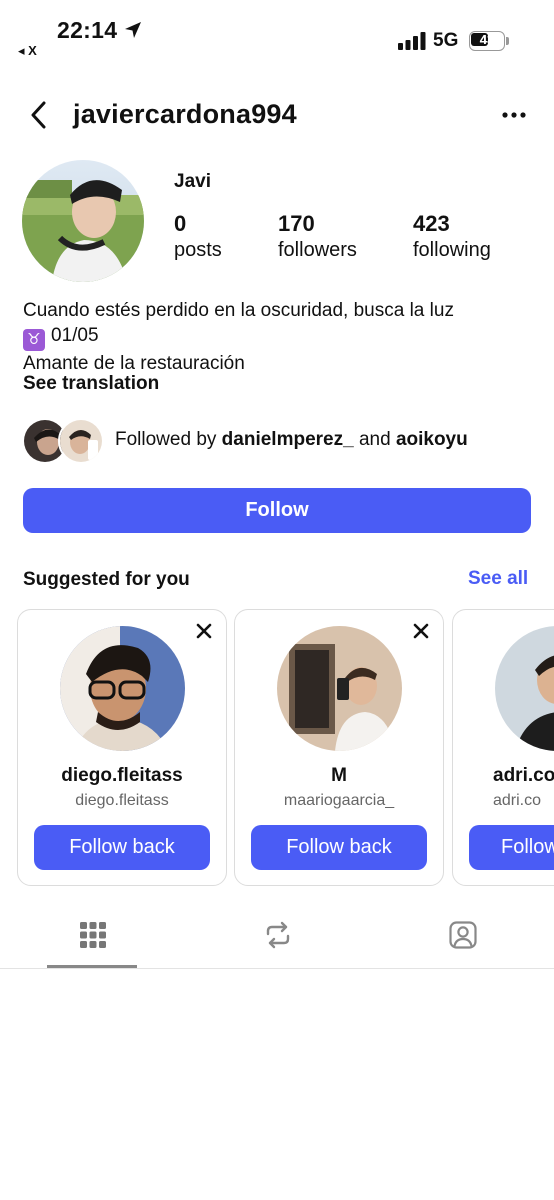 This screenshot has height=1200, width=554. I want to click on suggested-name: adri.co, so click(503, 776).